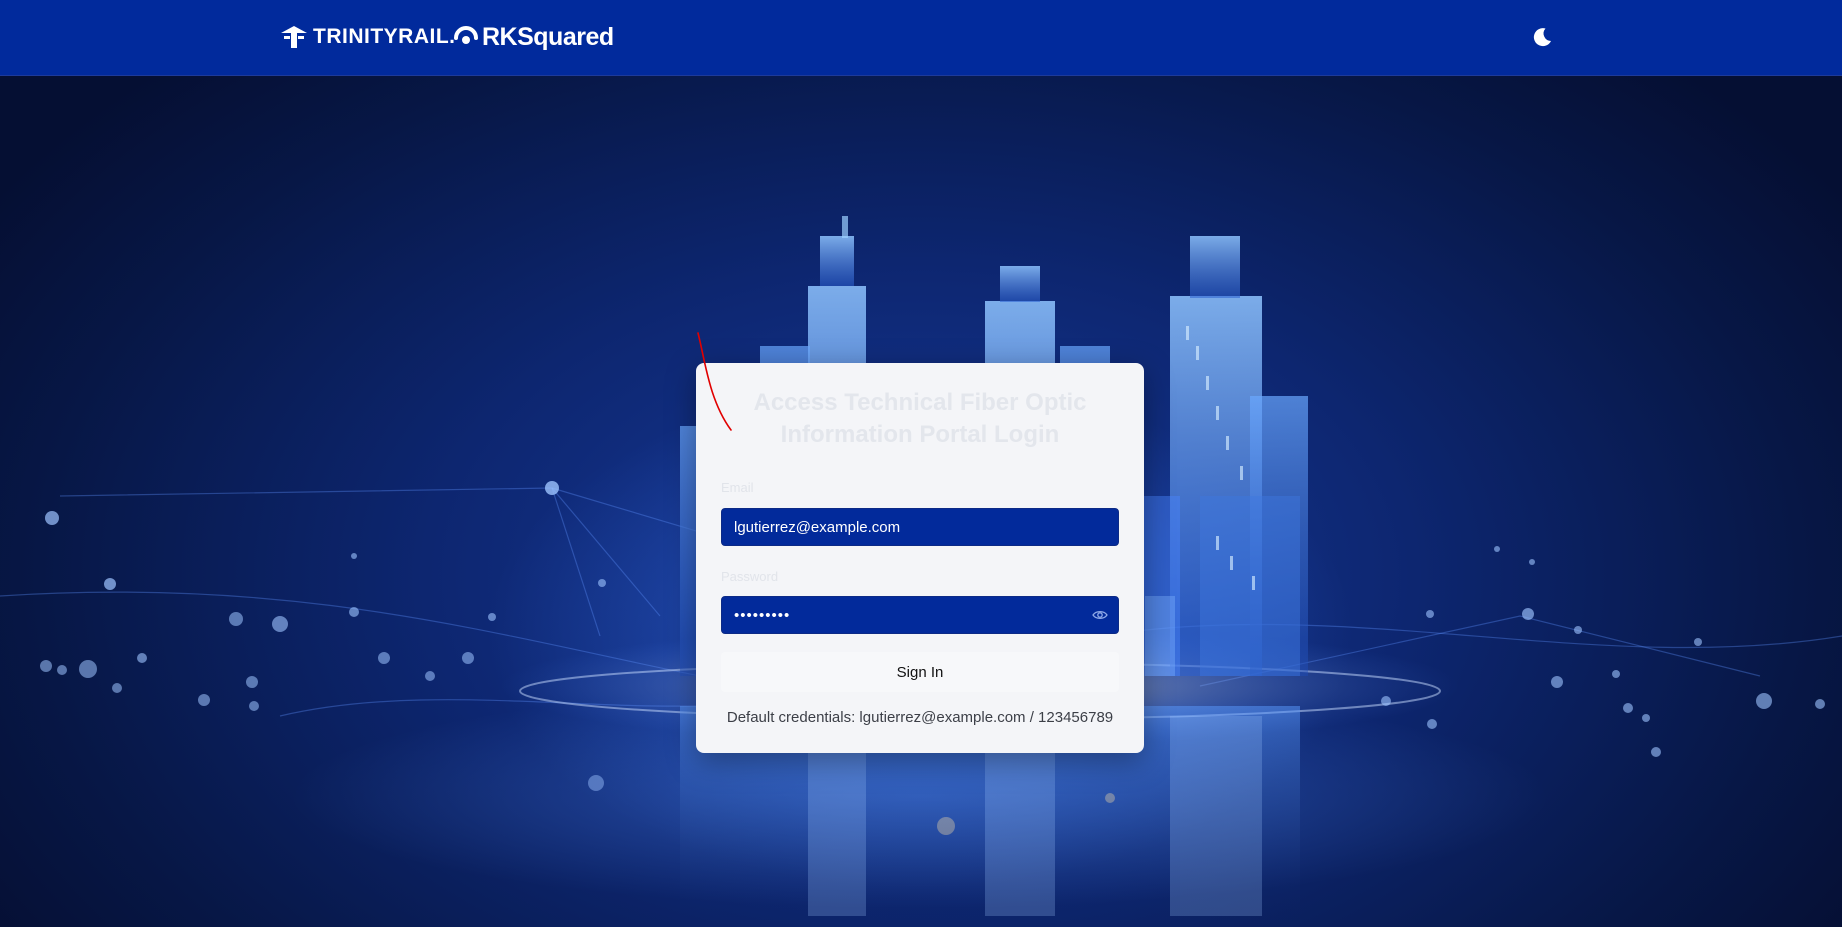 The height and width of the screenshot is (927, 1842). I want to click on sign-in-button: Sign In, so click(920, 672).